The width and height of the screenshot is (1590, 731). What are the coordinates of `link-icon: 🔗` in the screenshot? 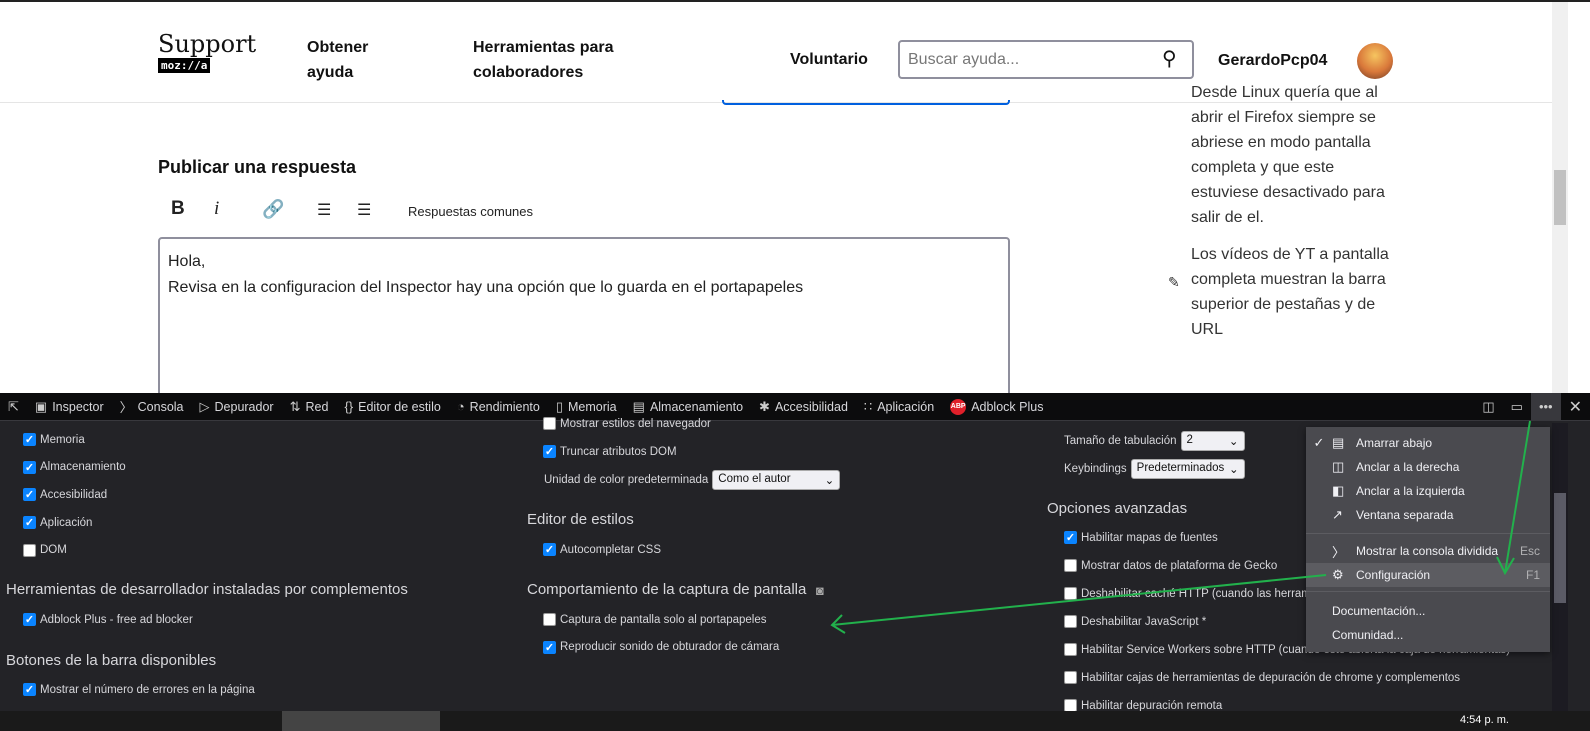 It's located at (273, 209).